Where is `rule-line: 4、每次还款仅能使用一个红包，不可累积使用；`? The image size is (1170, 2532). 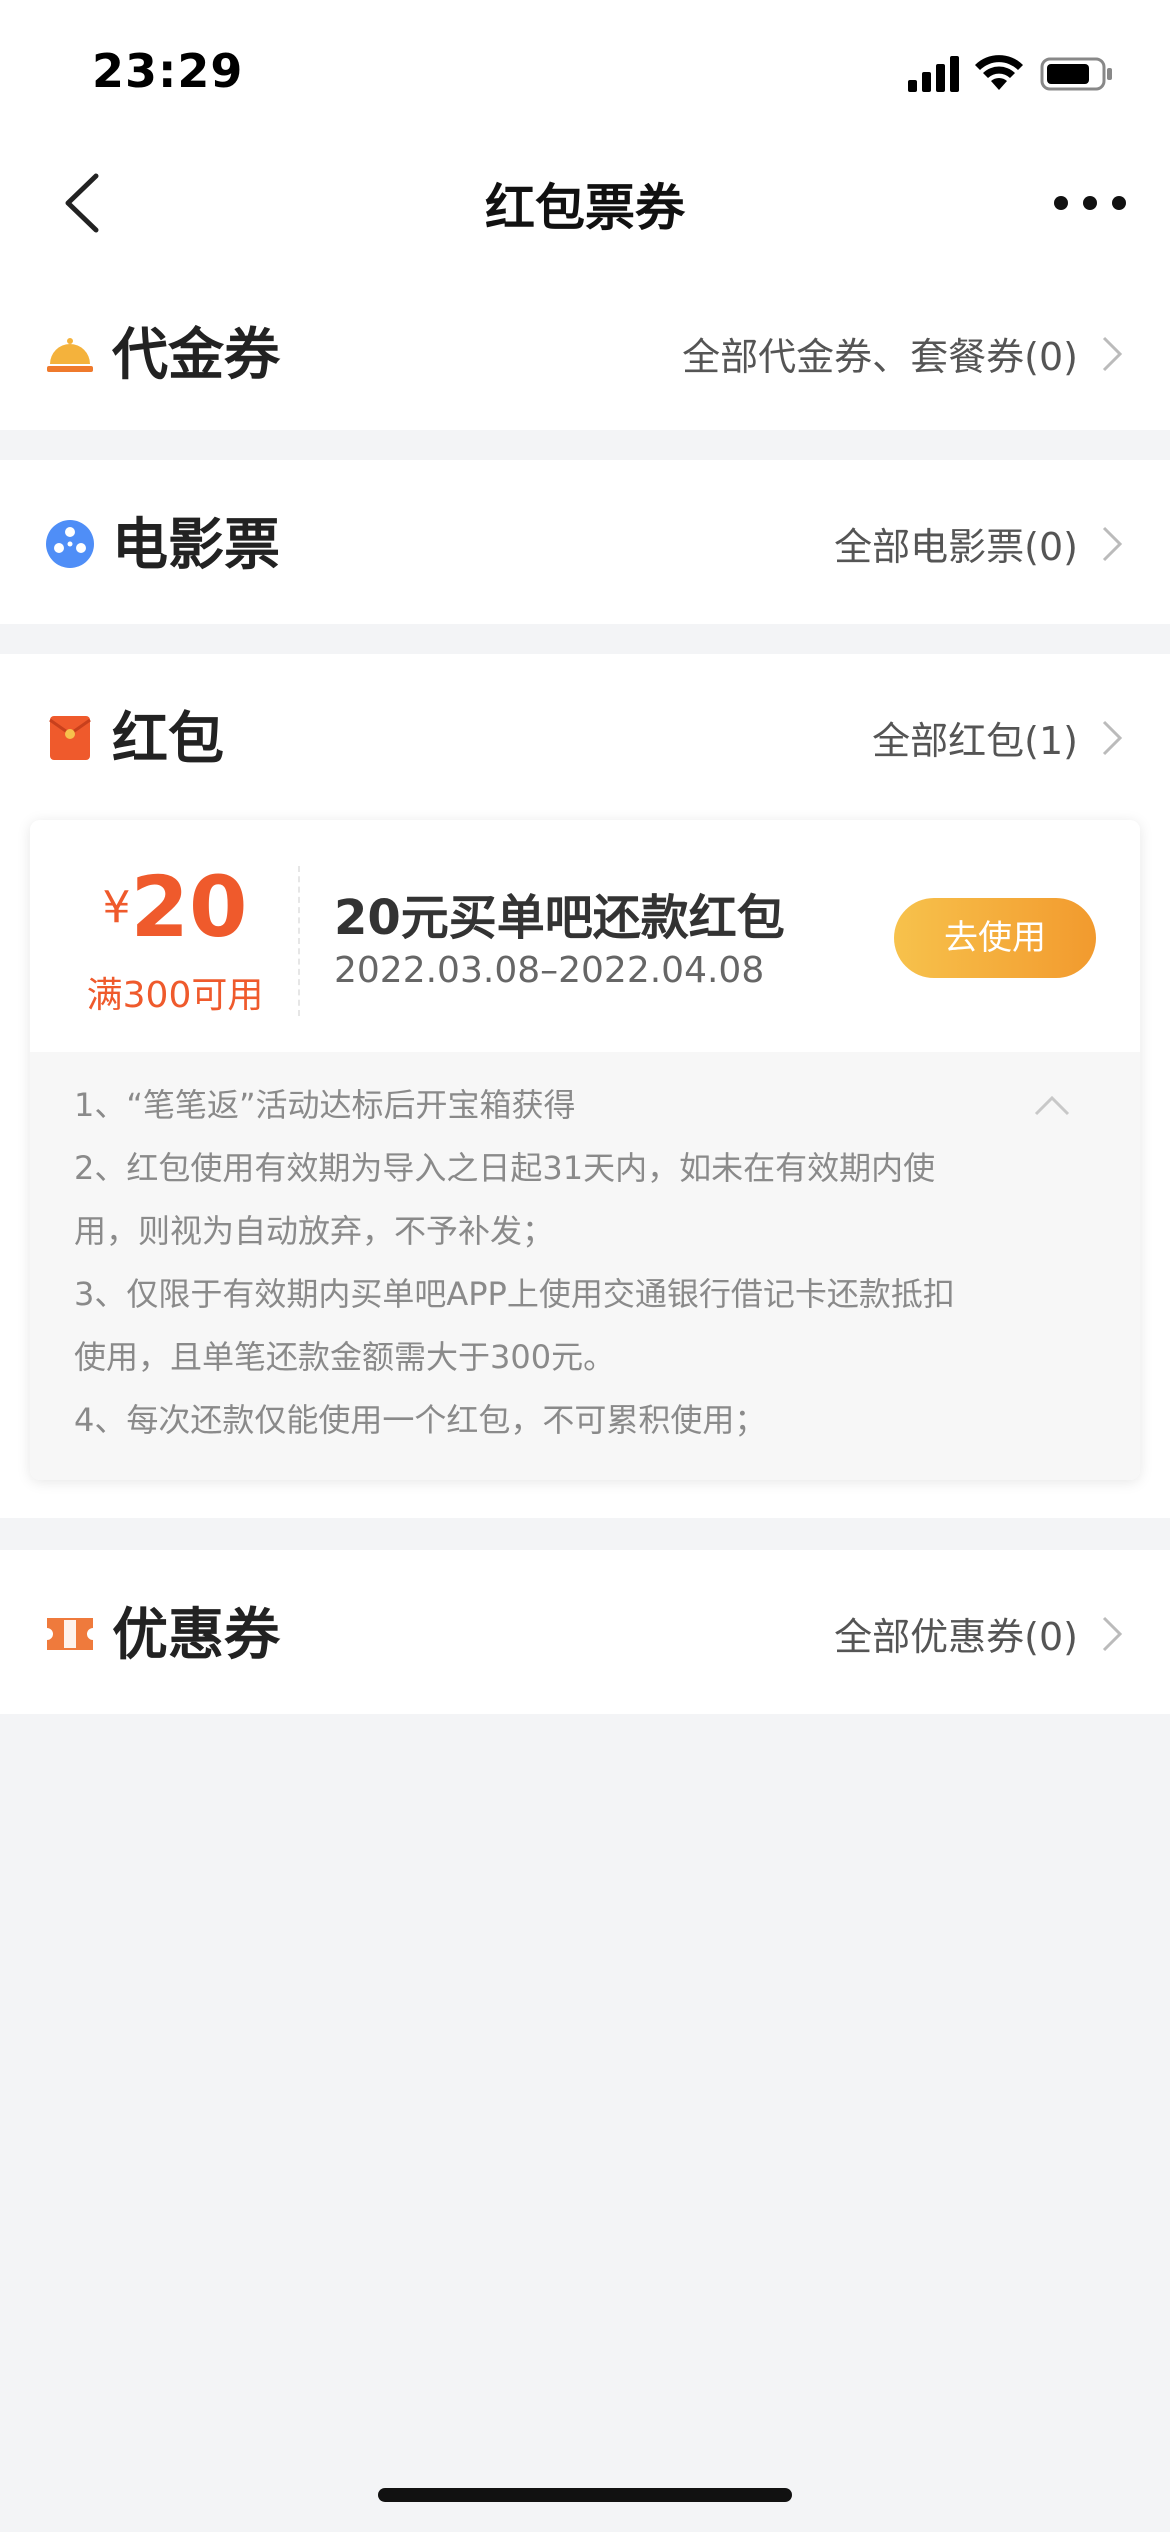 rule-line: 4、每次还款仅能使用一个红包，不可累积使用； is located at coordinates (420, 1420).